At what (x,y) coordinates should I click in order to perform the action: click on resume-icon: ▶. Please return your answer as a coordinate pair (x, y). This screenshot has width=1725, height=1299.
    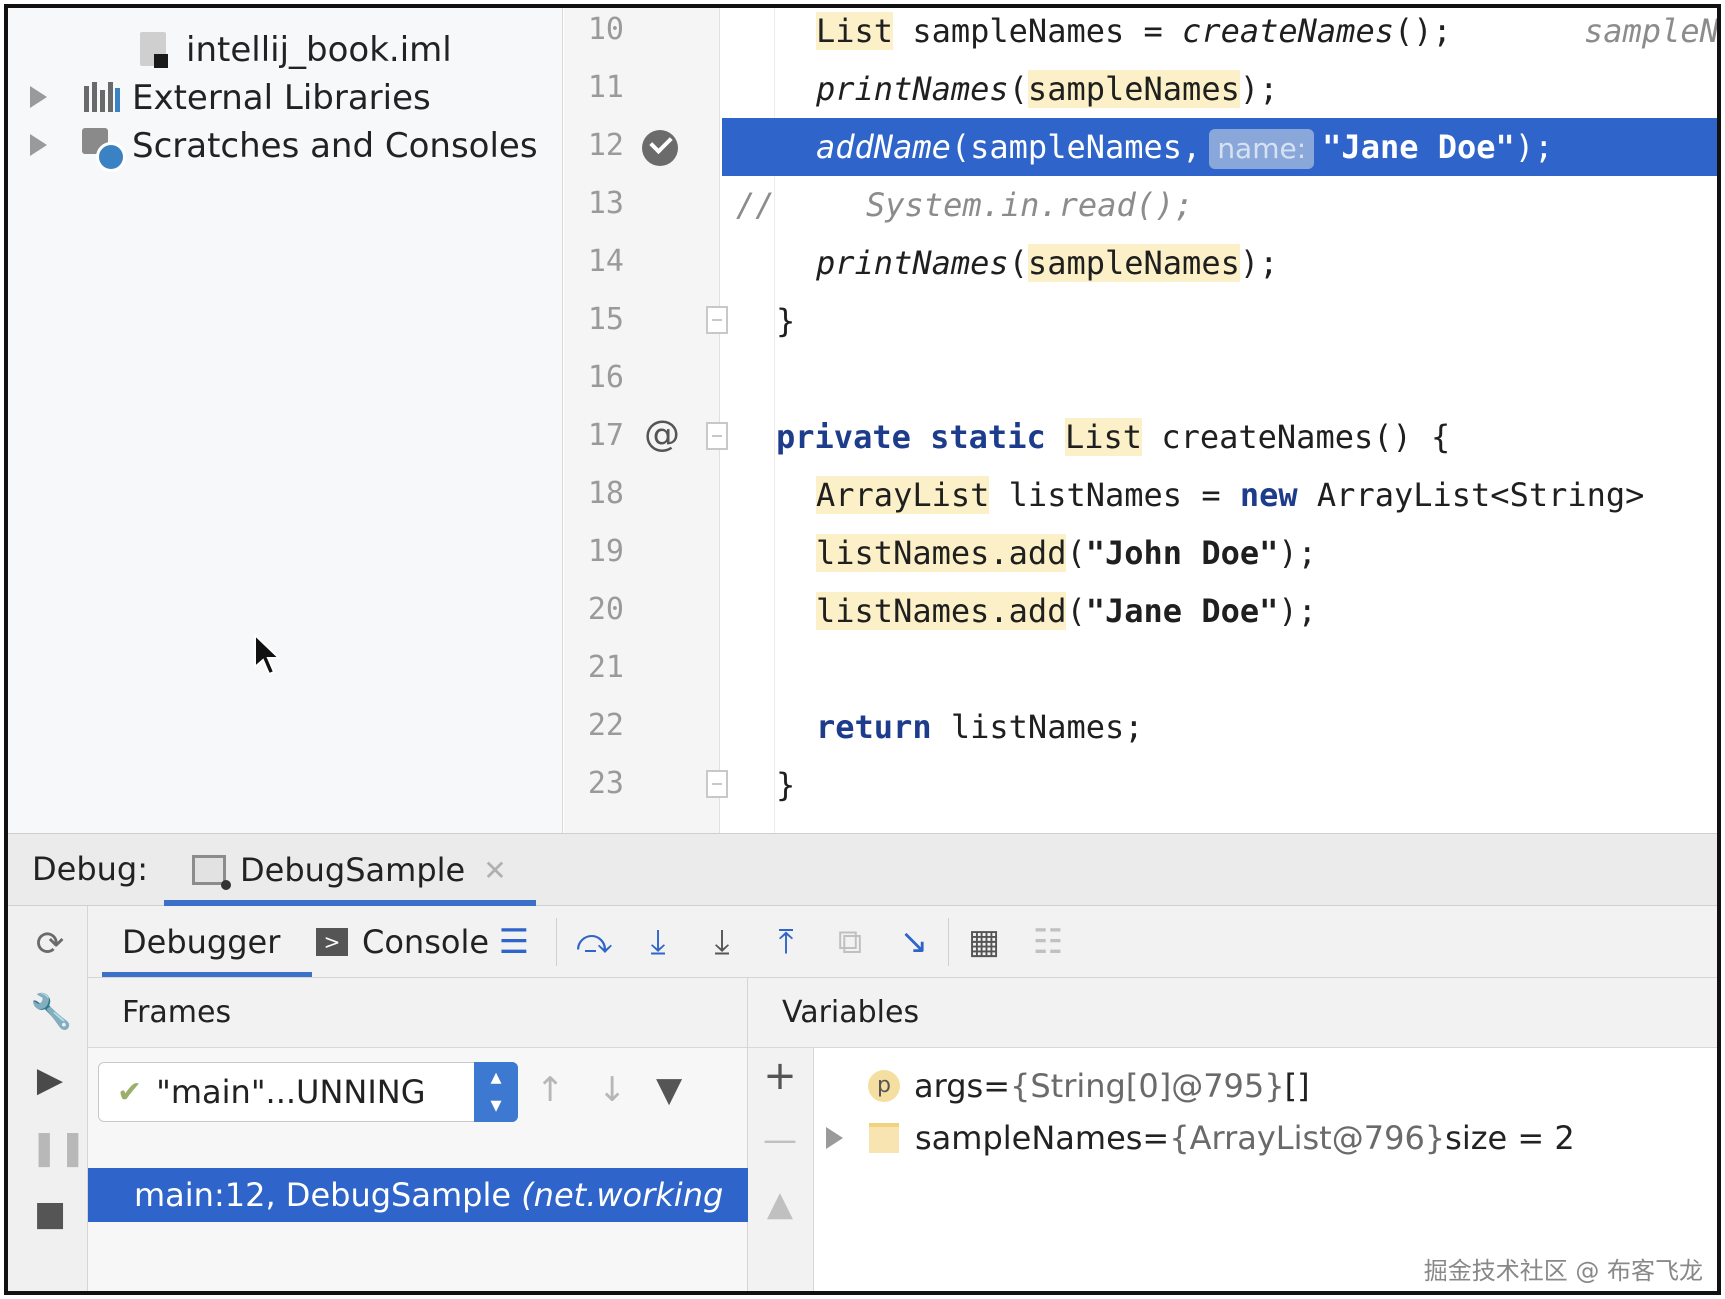
    Looking at the image, I should click on (50, 1080).